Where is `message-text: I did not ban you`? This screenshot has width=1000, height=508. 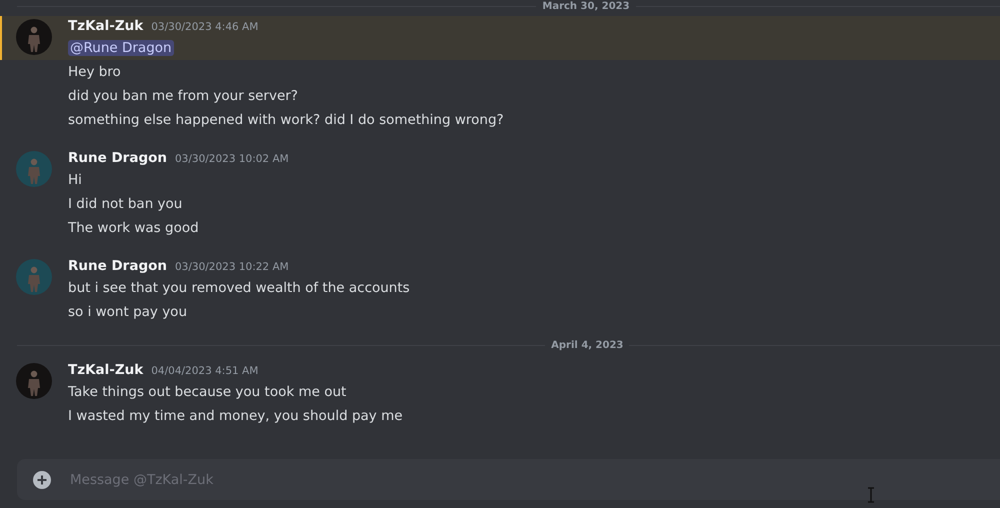 message-text: I did not ban you is located at coordinates (125, 204).